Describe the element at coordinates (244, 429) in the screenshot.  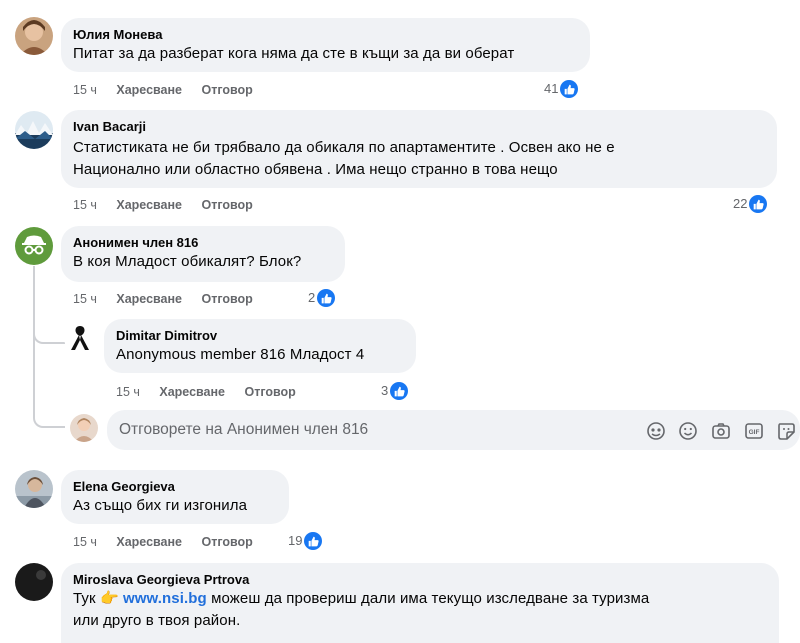
I see `reply-placeholder: Отговорете на Анонимен член 816` at that location.